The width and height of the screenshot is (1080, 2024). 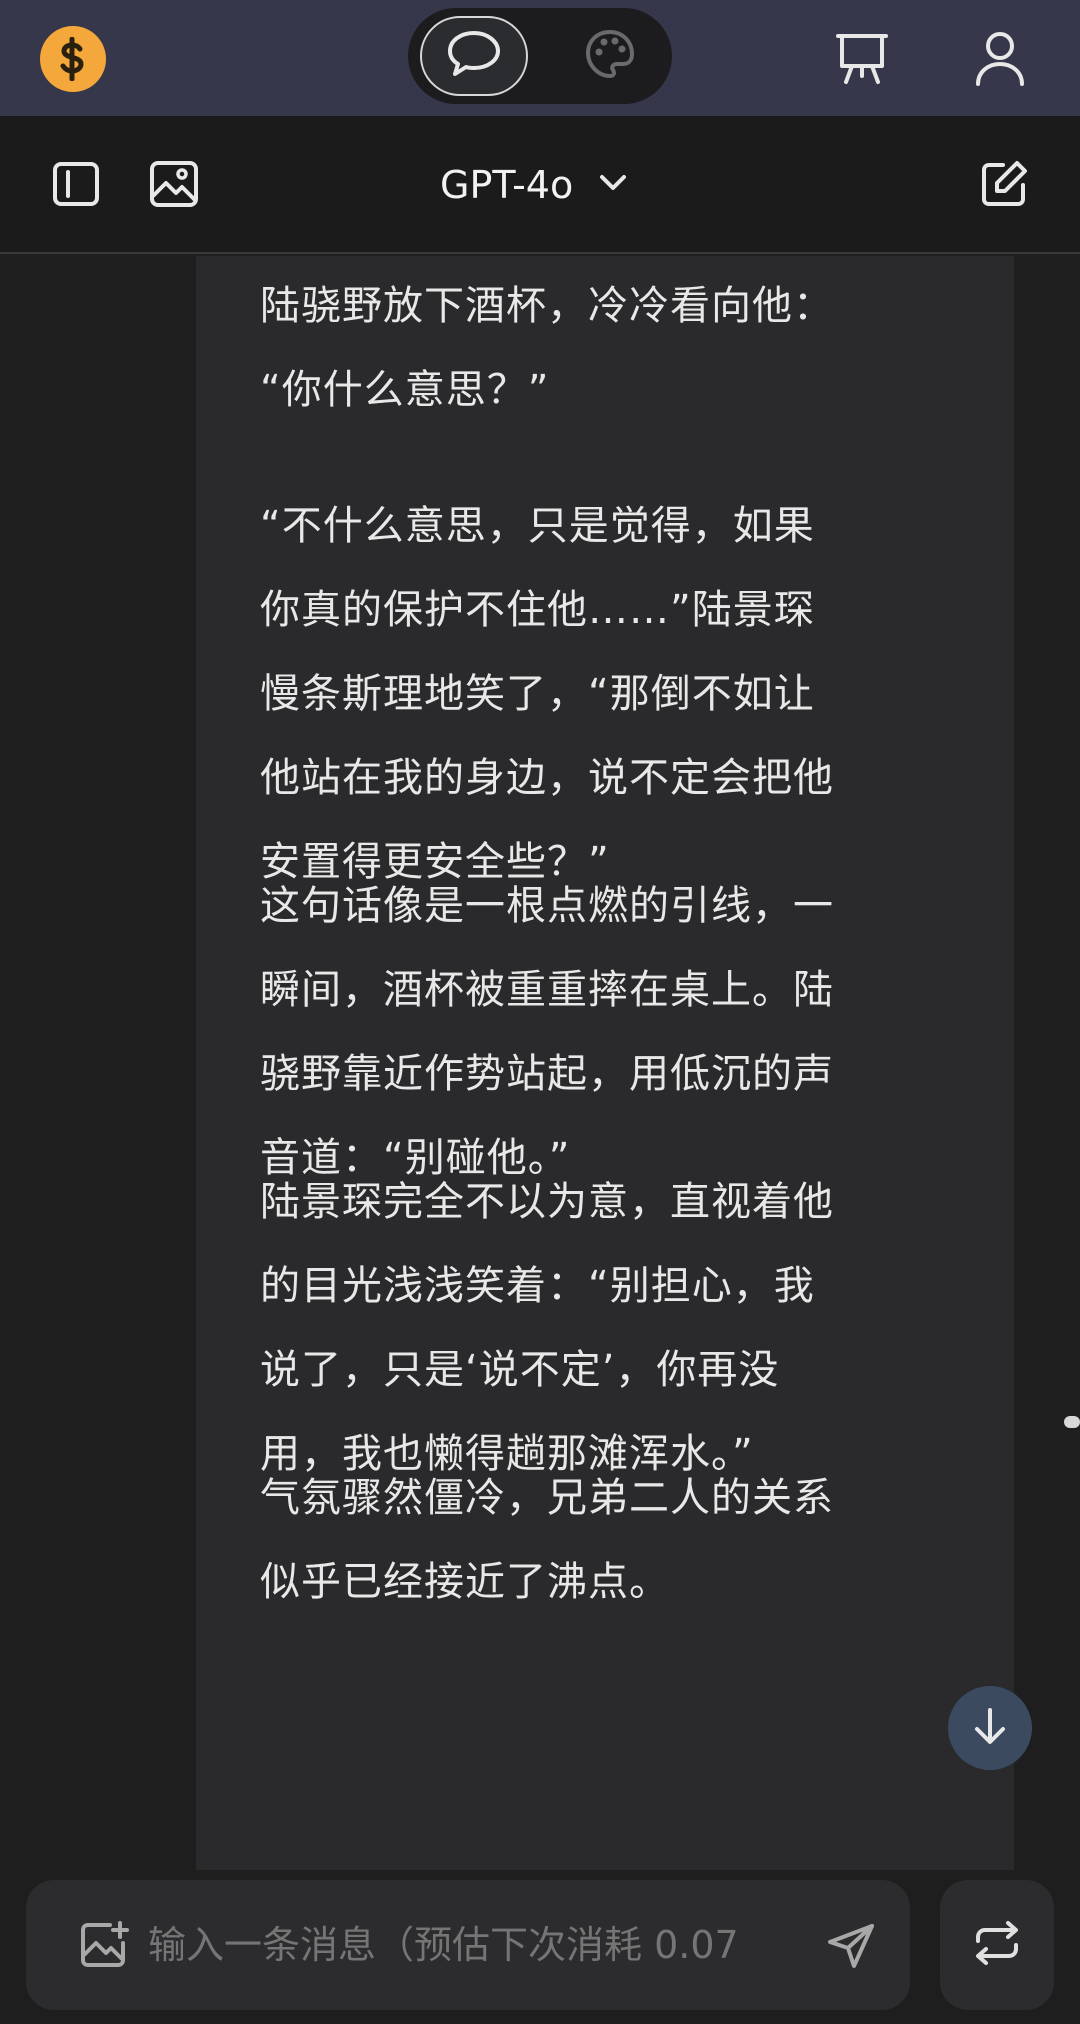 I want to click on model-selector: GPT-4o, so click(x=533, y=185).